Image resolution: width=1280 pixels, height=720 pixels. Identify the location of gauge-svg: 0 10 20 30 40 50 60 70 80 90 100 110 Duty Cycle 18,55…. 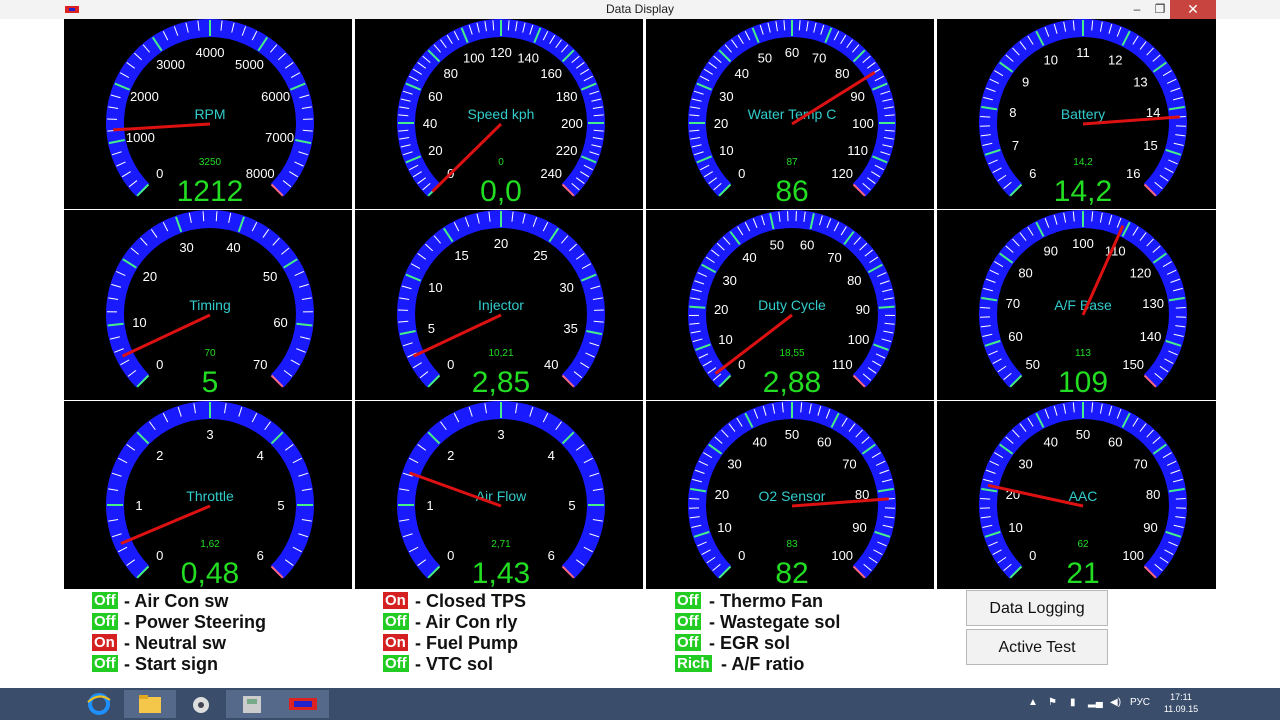
(790, 305).